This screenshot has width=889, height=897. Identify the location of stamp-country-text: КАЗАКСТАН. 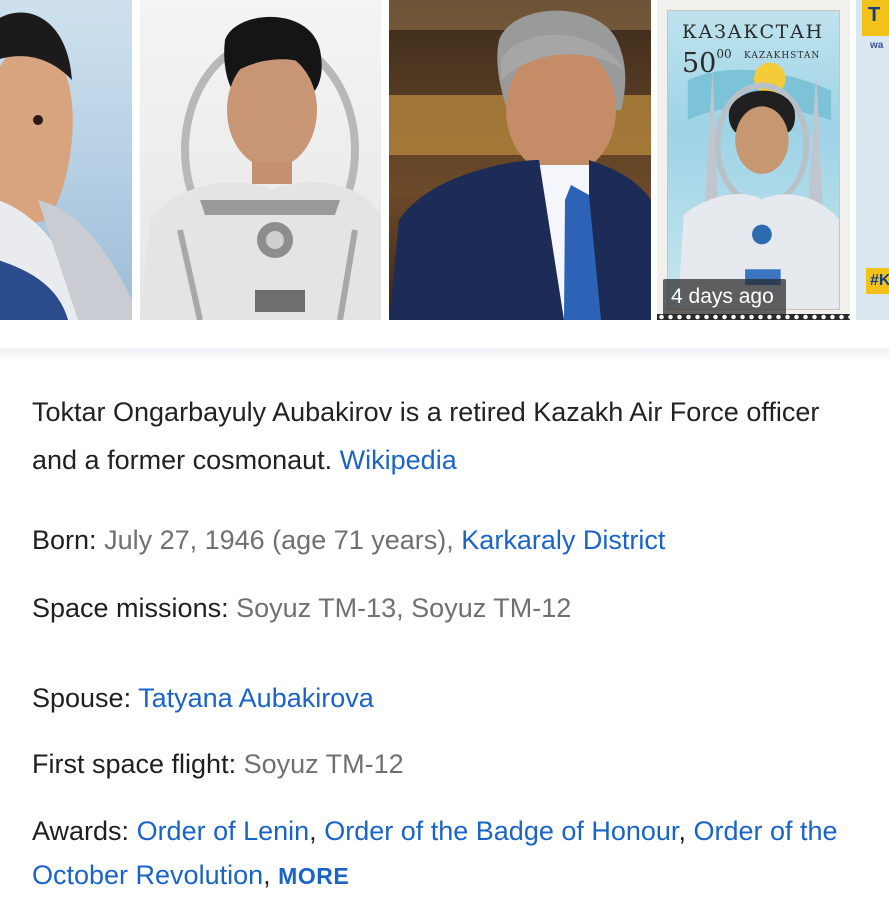
(753, 32).